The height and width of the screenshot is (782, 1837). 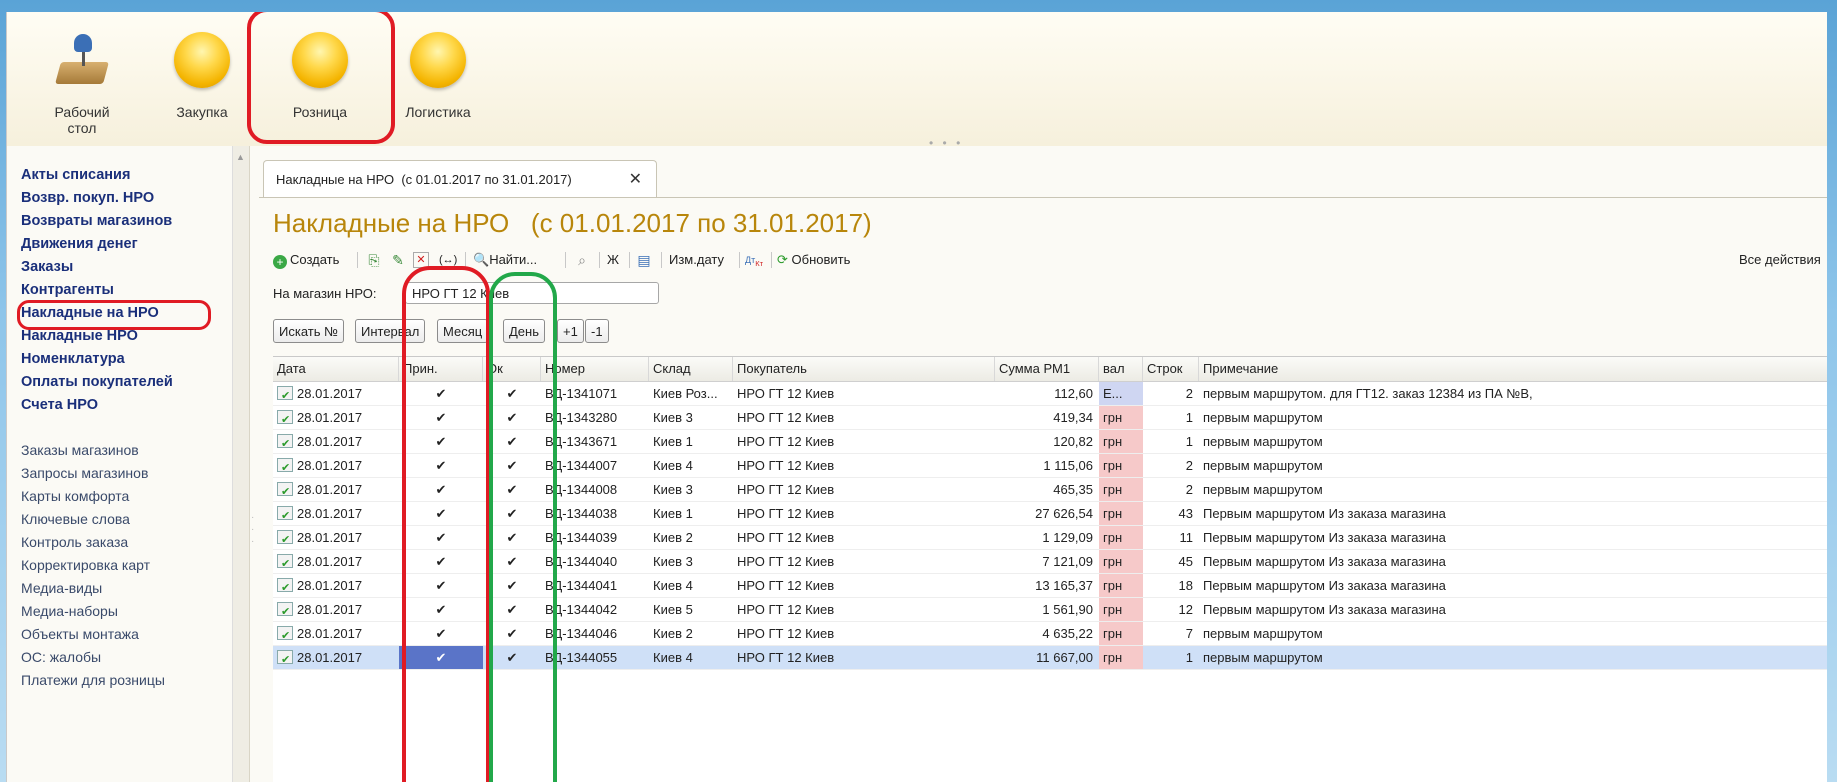 I want to click on section-retail: Розница, so click(x=320, y=76).